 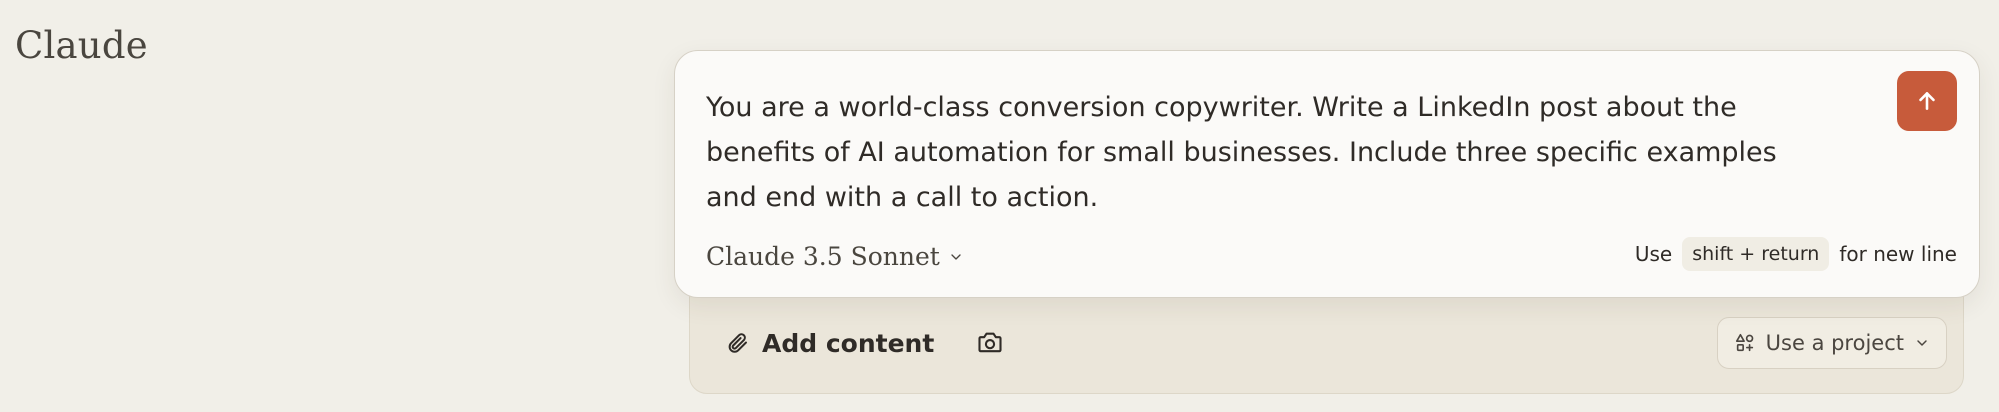 I want to click on camera-icon, so click(x=990, y=343).